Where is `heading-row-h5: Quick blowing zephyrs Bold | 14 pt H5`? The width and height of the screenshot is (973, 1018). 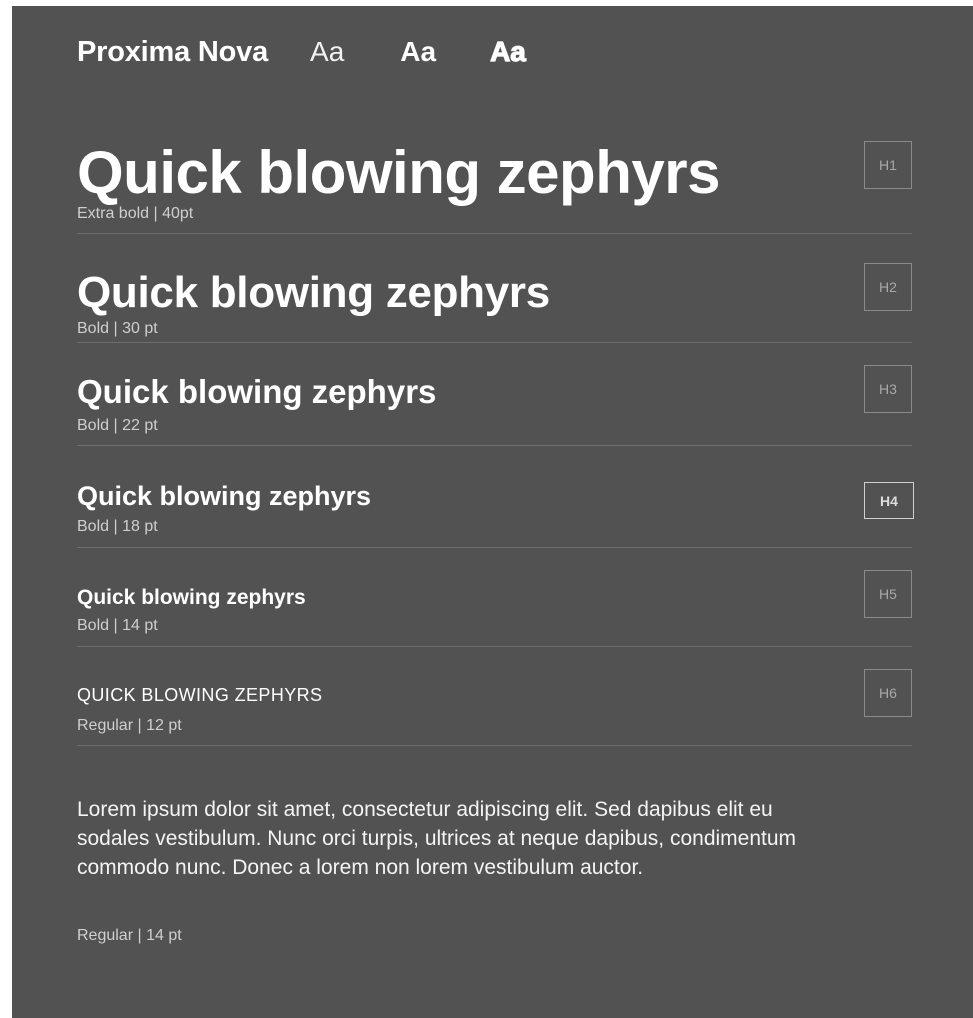
heading-row-h5: Quick blowing zephyrs Bold | 14 pt H5 is located at coordinates (494, 597).